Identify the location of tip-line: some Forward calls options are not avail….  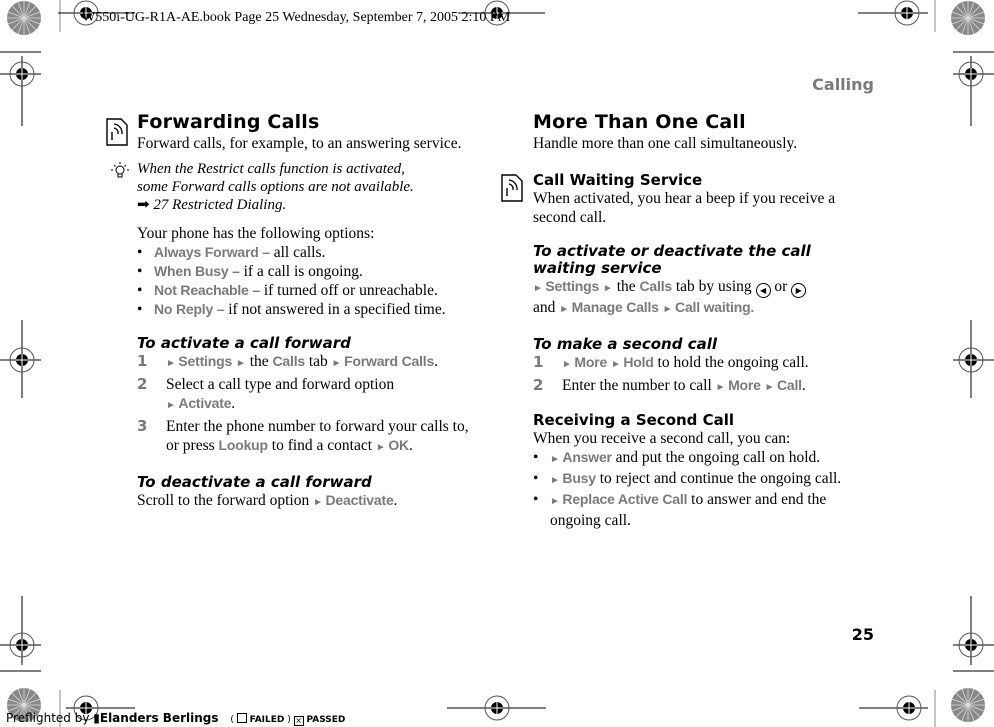
(275, 187).